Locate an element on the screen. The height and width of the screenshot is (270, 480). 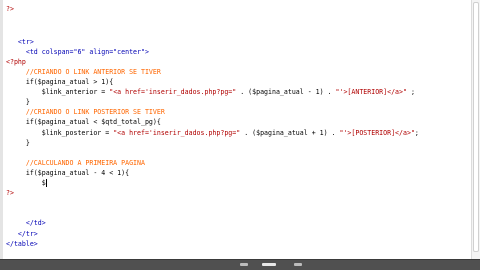
code-token: "'>[POSTERIOR]</a>" is located at coordinates (377, 133).